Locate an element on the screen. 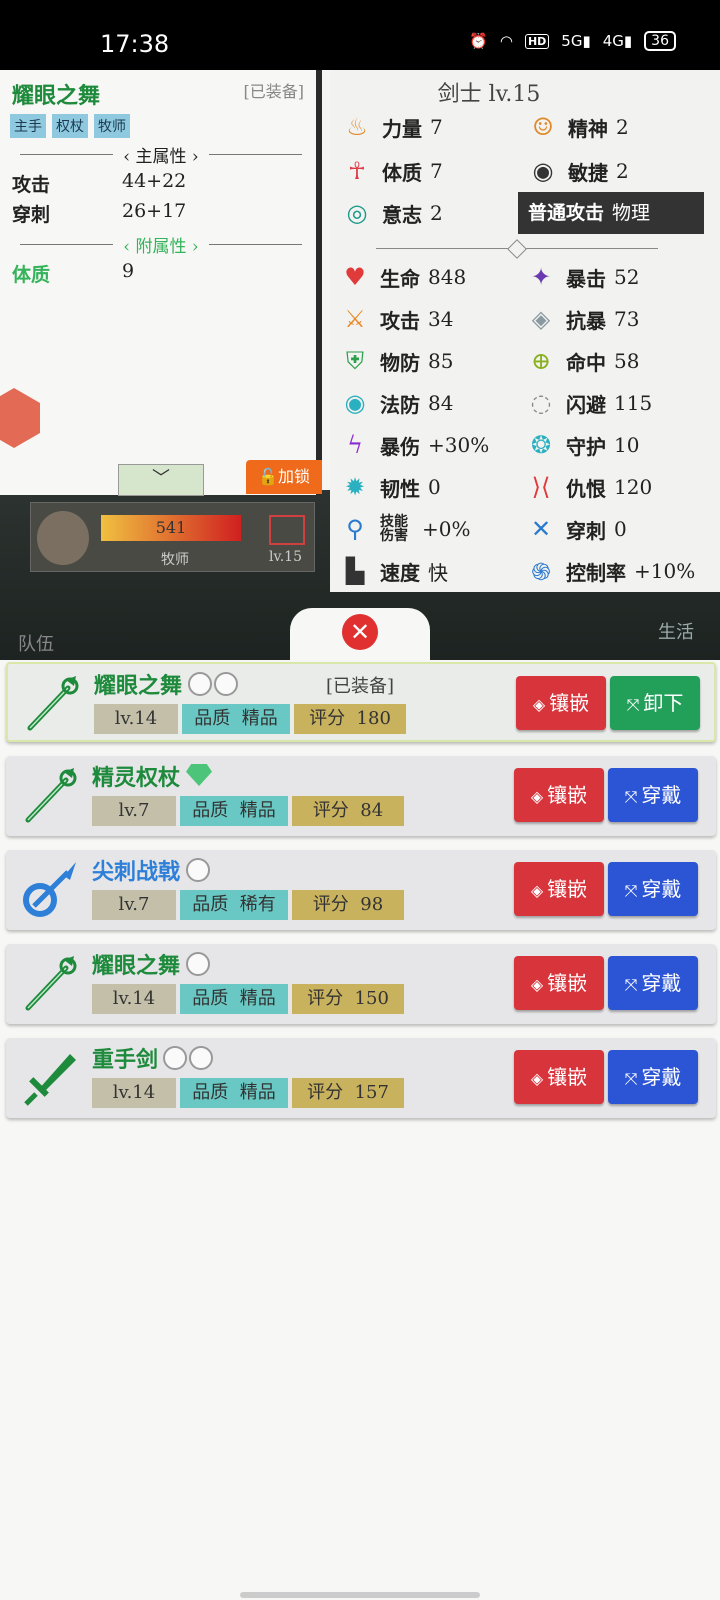 The height and width of the screenshot is (1600, 720). combat-stat-5: ⊕ 命中 58 is located at coordinates (582, 361).